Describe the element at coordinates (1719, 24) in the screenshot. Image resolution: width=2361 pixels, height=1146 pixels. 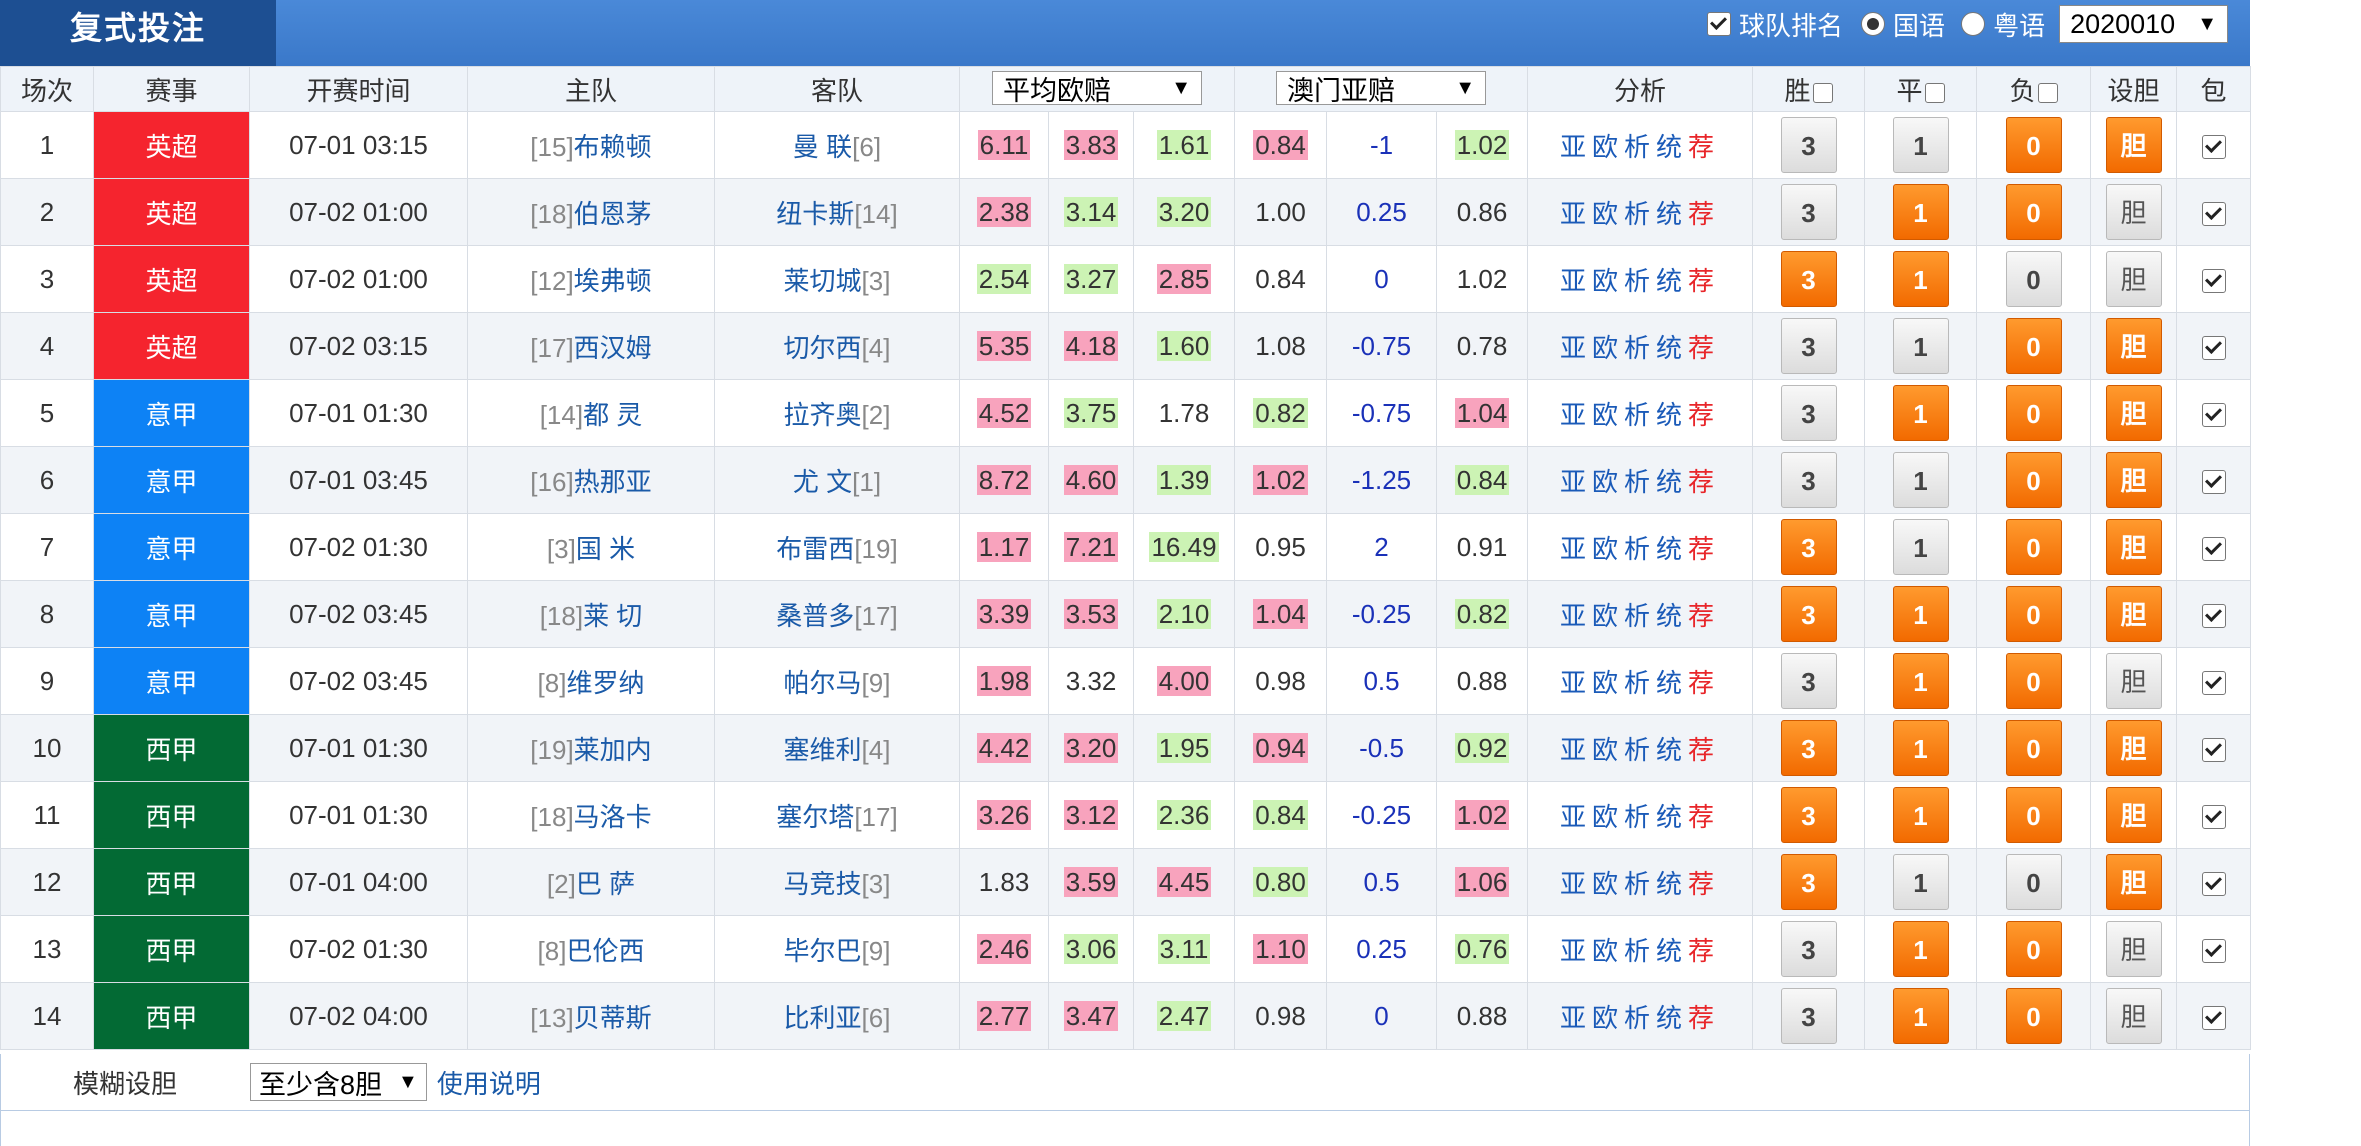
I see `team-rank-checkbox` at that location.